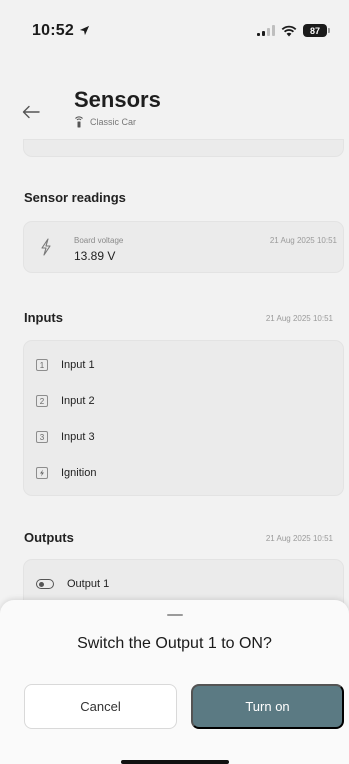 The height and width of the screenshot is (764, 349). What do you see at coordinates (289, 30) in the screenshot?
I see `wifi-icon` at bounding box center [289, 30].